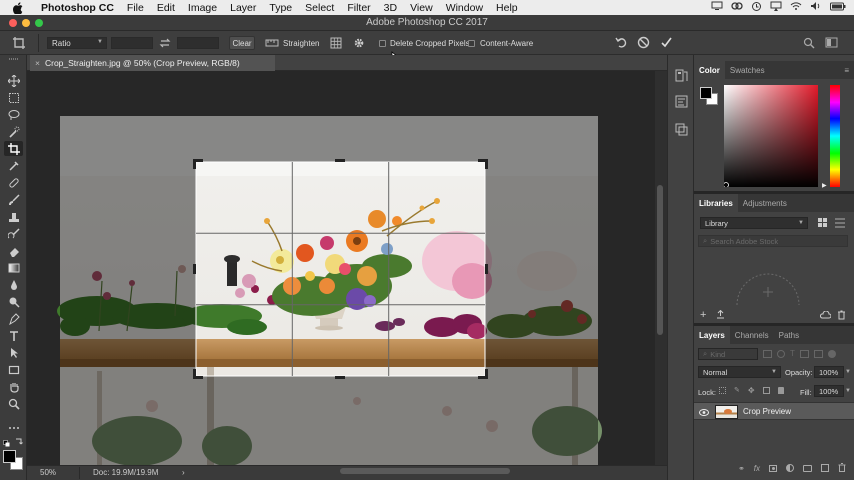 The height and width of the screenshot is (480, 854). I want to click on close-tab-icon: ×, so click(37, 63).